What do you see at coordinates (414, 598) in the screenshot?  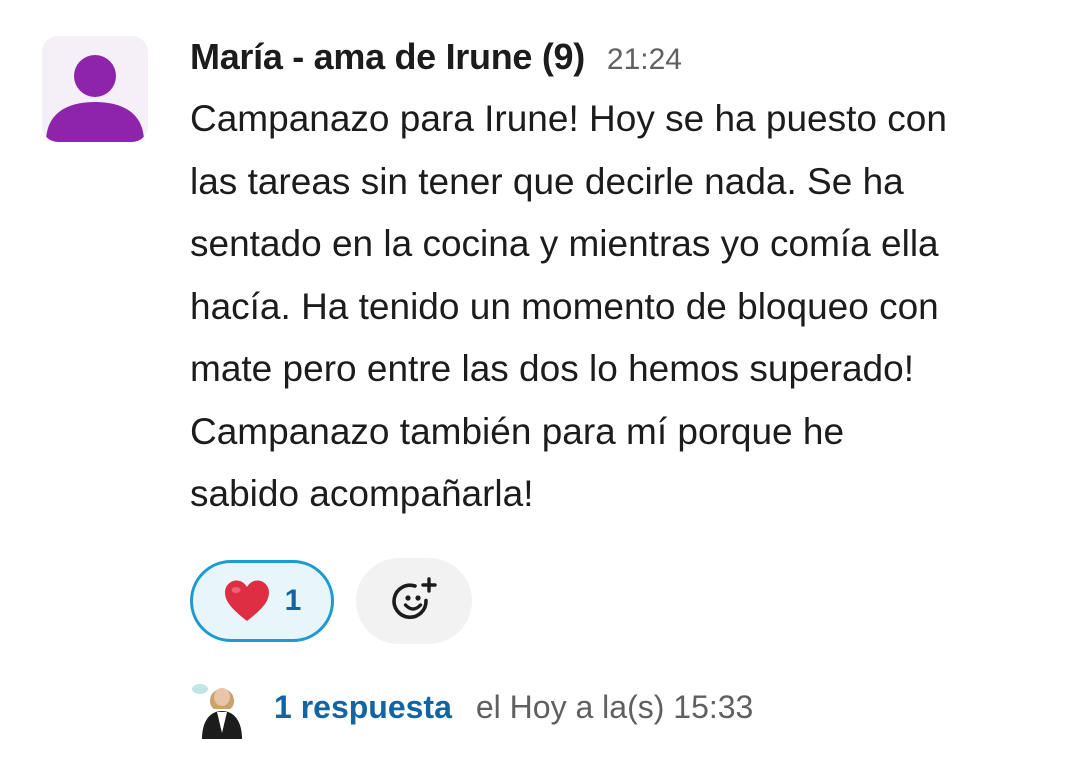 I see `add-reaction-smiley-icon` at bounding box center [414, 598].